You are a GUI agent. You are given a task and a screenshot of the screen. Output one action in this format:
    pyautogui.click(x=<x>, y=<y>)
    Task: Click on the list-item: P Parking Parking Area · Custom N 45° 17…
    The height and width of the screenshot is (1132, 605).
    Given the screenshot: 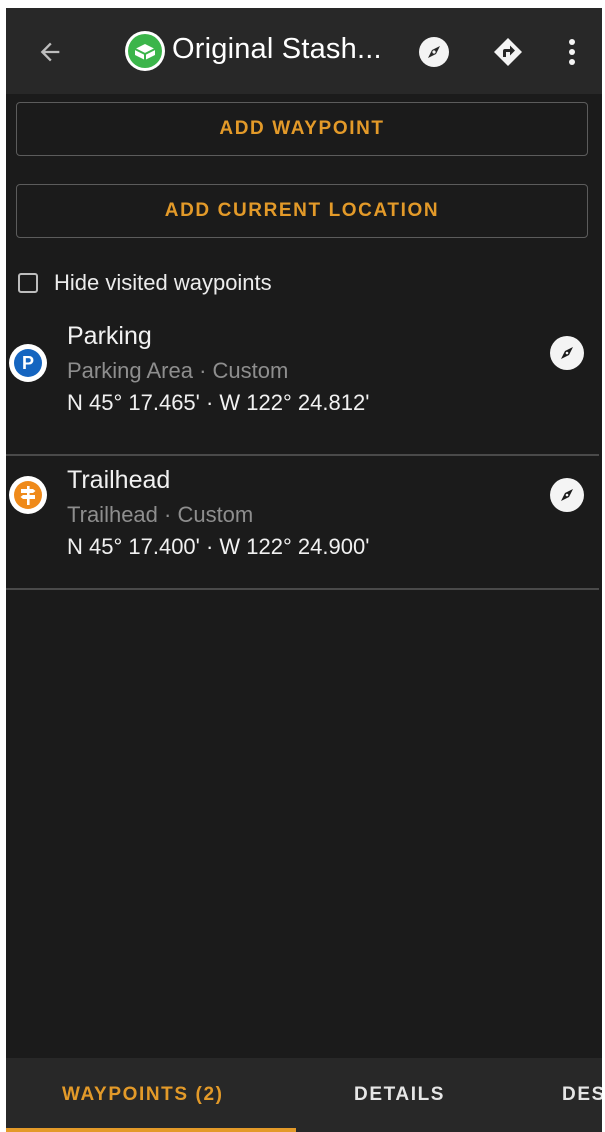 What is the action you would take?
    pyautogui.click(x=302, y=389)
    